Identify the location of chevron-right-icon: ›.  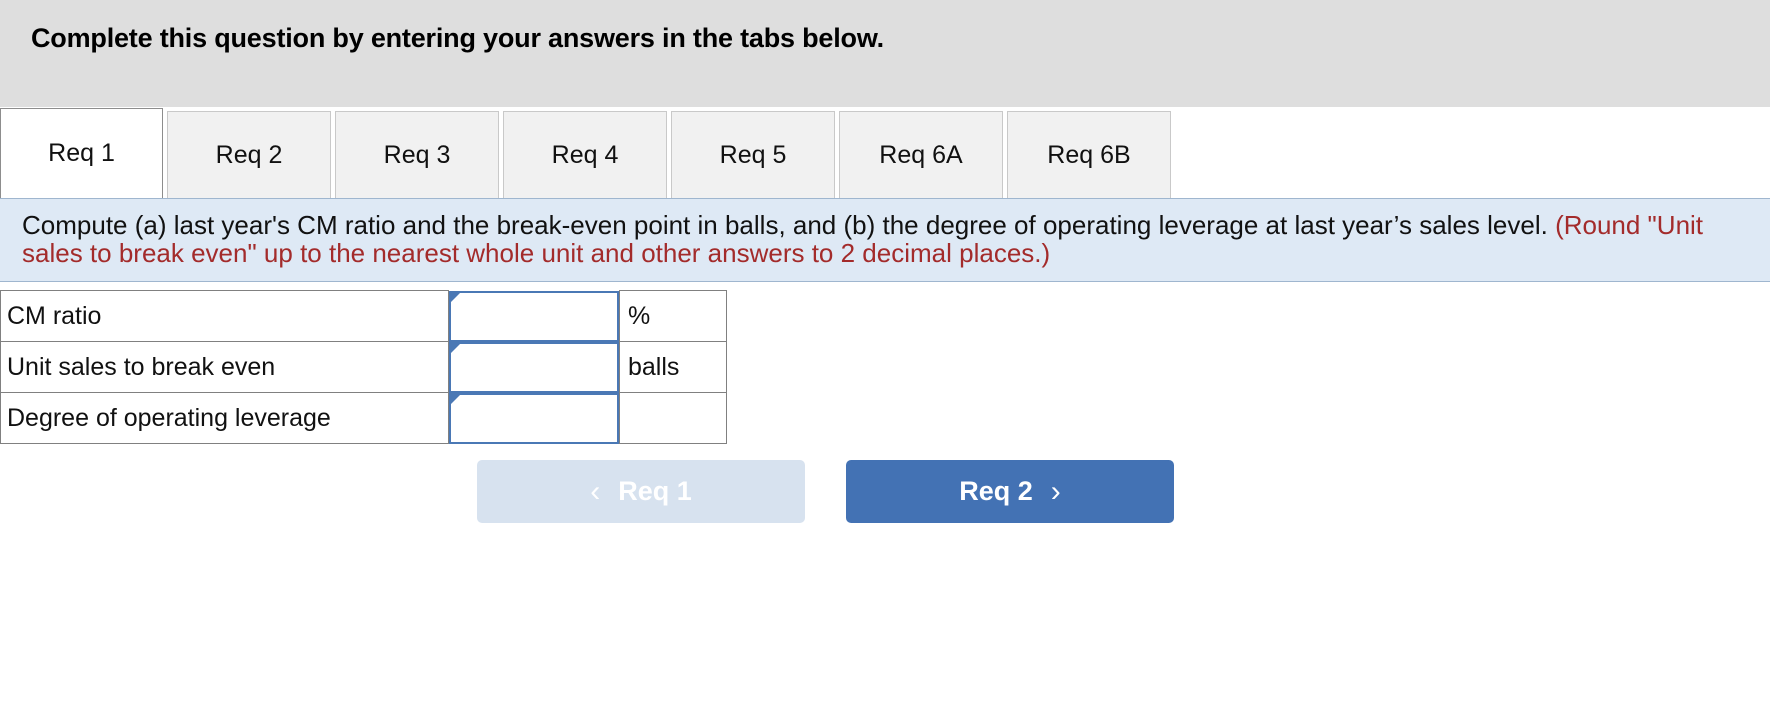
(1055, 491).